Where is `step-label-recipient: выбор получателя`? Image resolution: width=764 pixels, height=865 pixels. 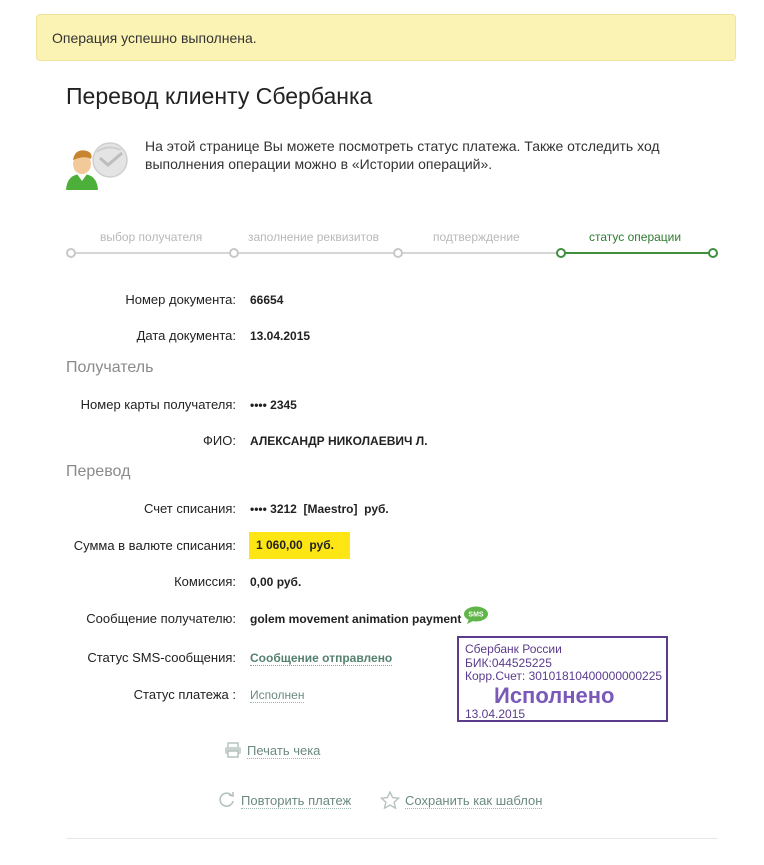 step-label-recipient: выбор получателя is located at coordinates (151, 237).